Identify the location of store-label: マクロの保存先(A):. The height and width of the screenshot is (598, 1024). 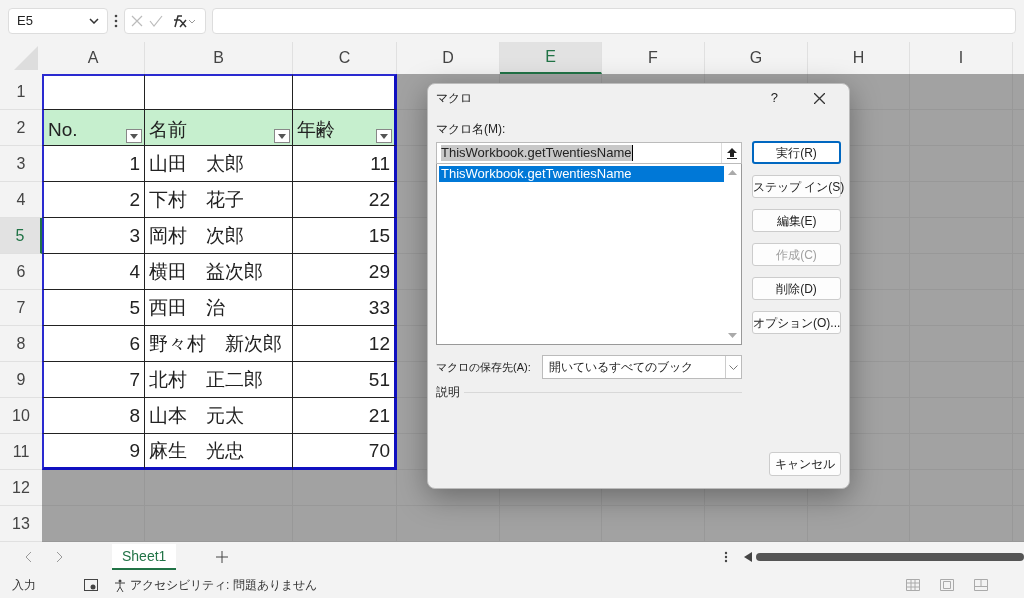
(484, 367).